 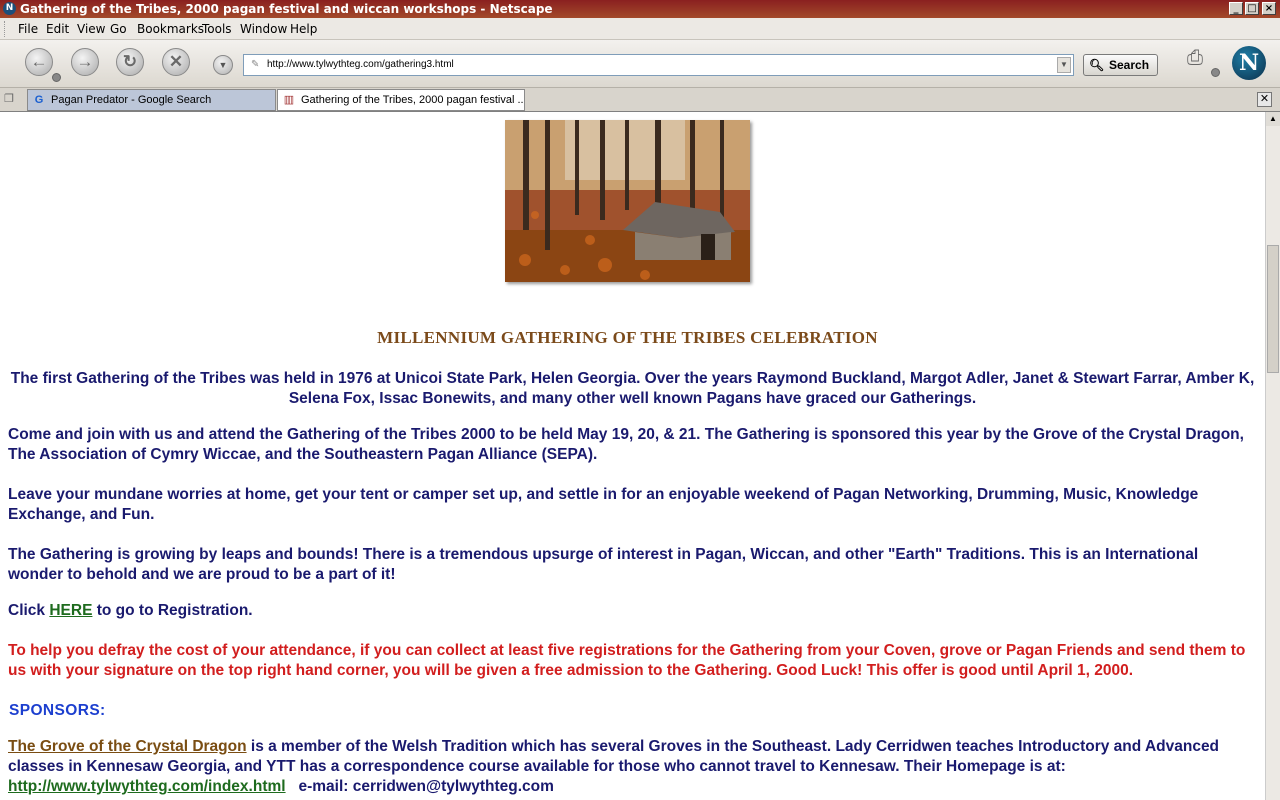 What do you see at coordinates (70, 610) in the screenshot?
I see `registration-link: HERE` at bounding box center [70, 610].